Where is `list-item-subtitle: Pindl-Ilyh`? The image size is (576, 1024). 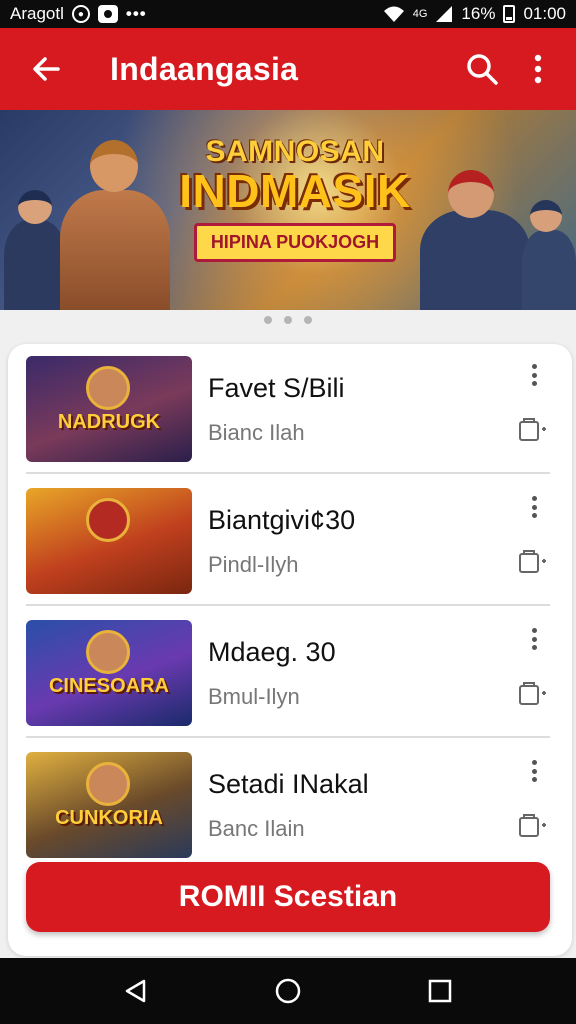
list-item-subtitle: Pindl-Ilyh is located at coordinates (253, 564).